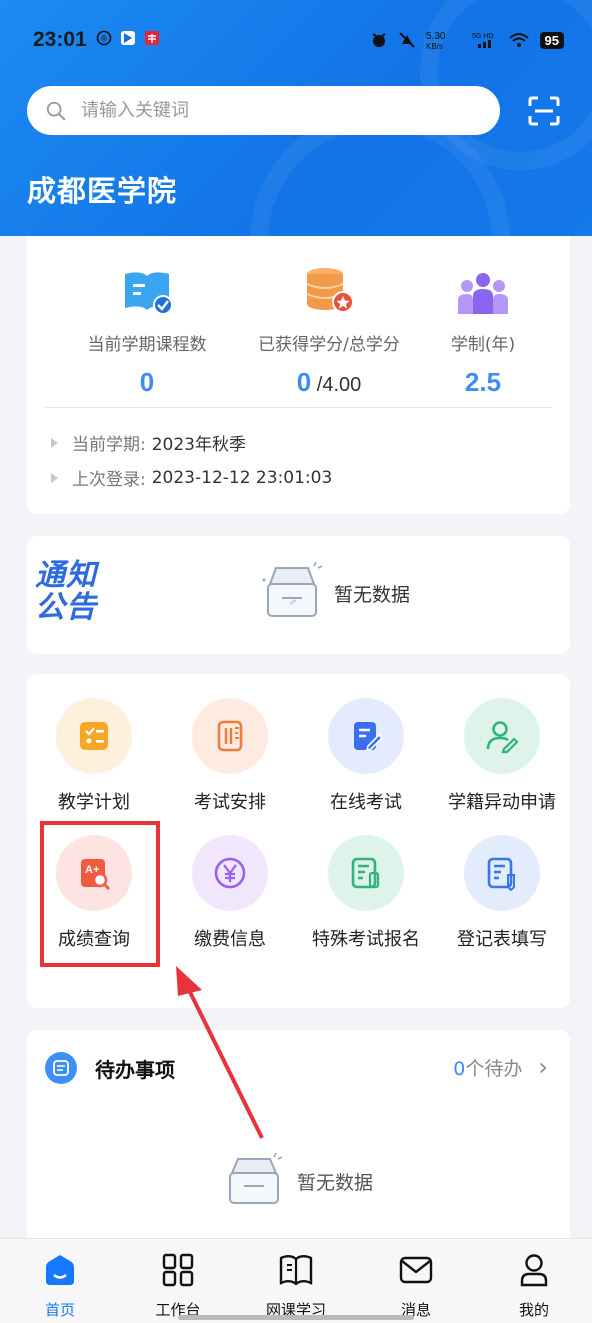 The height and width of the screenshot is (1323, 592). I want to click on divider, so click(298, 407).